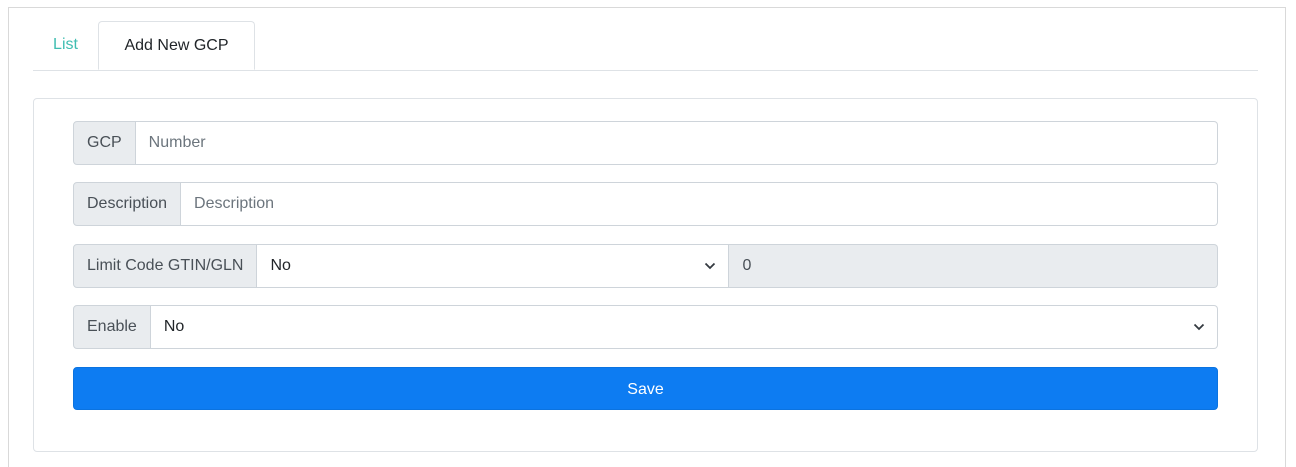 The height and width of the screenshot is (467, 1296). What do you see at coordinates (165, 266) in the screenshot?
I see `limit-code-label: Limit Code GTIN/GLN` at bounding box center [165, 266].